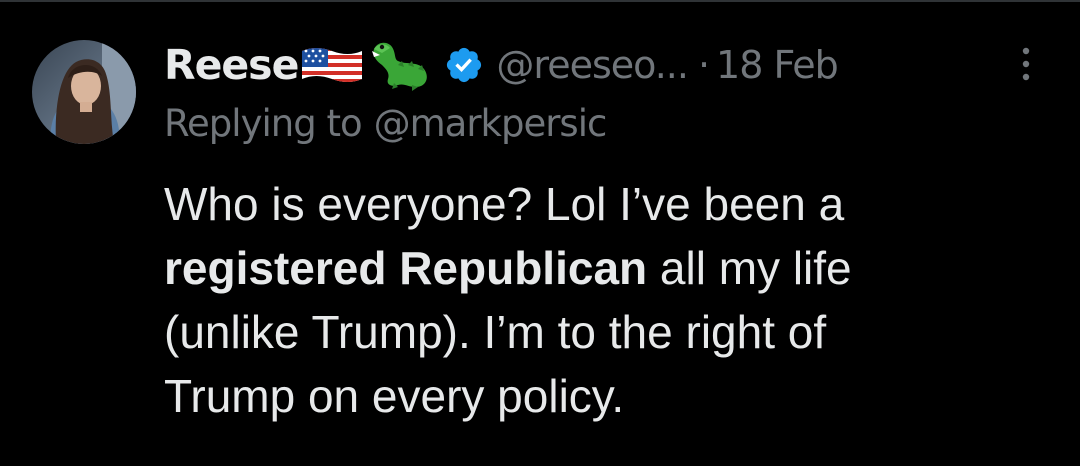 This screenshot has height=466, width=1080. Describe the element at coordinates (394, 396) in the screenshot. I see `tweet-text-line: Trump on every policy.` at that location.